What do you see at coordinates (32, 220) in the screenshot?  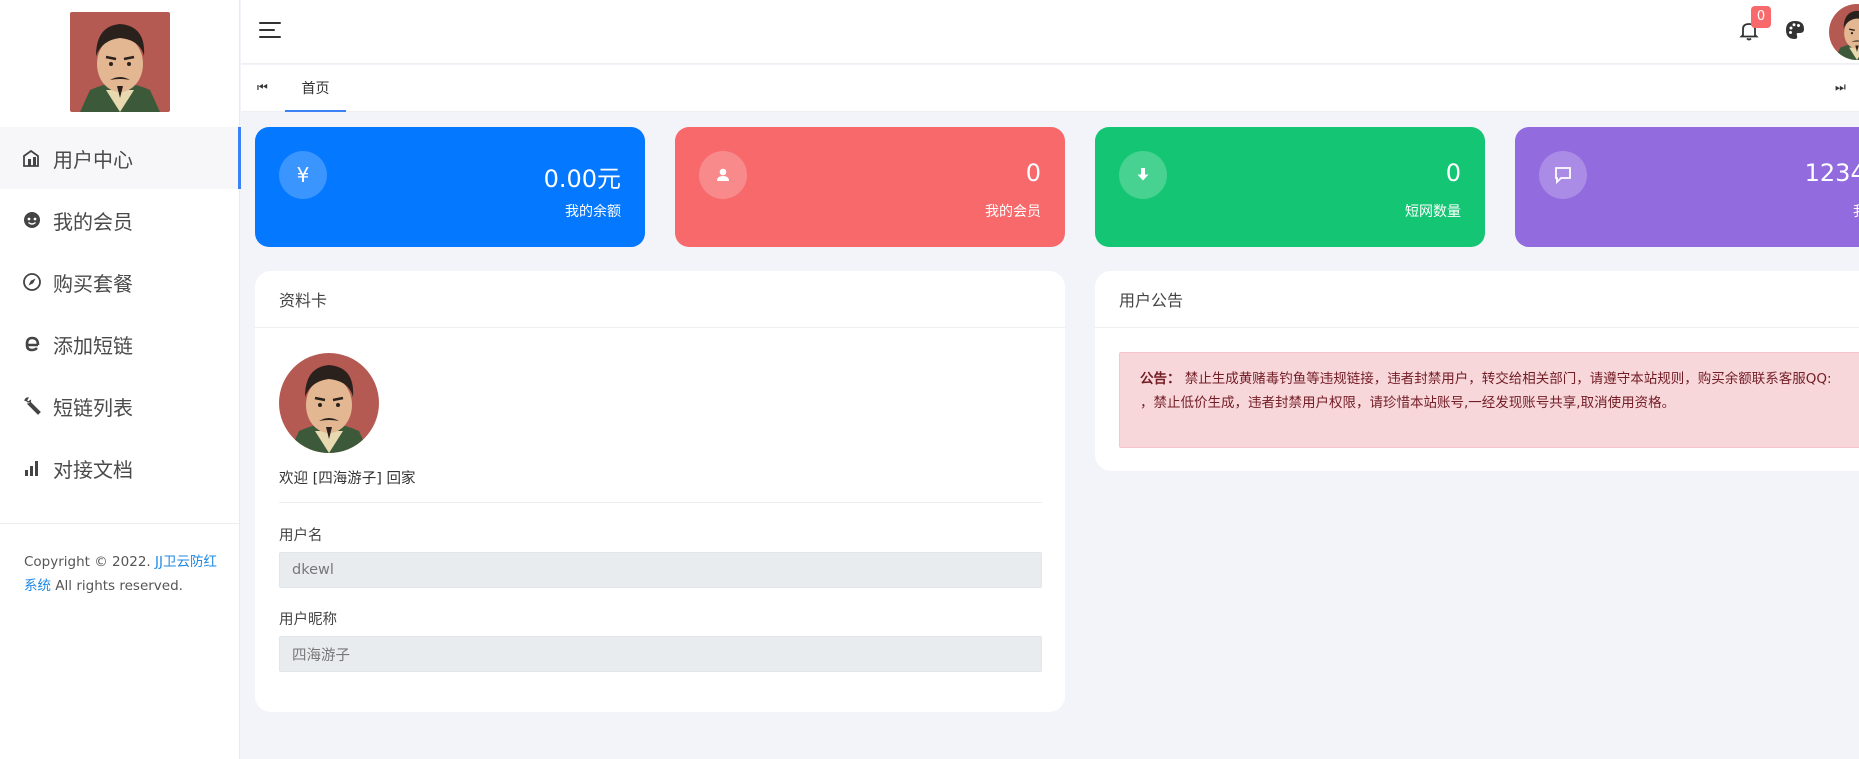 I see `face-icon` at bounding box center [32, 220].